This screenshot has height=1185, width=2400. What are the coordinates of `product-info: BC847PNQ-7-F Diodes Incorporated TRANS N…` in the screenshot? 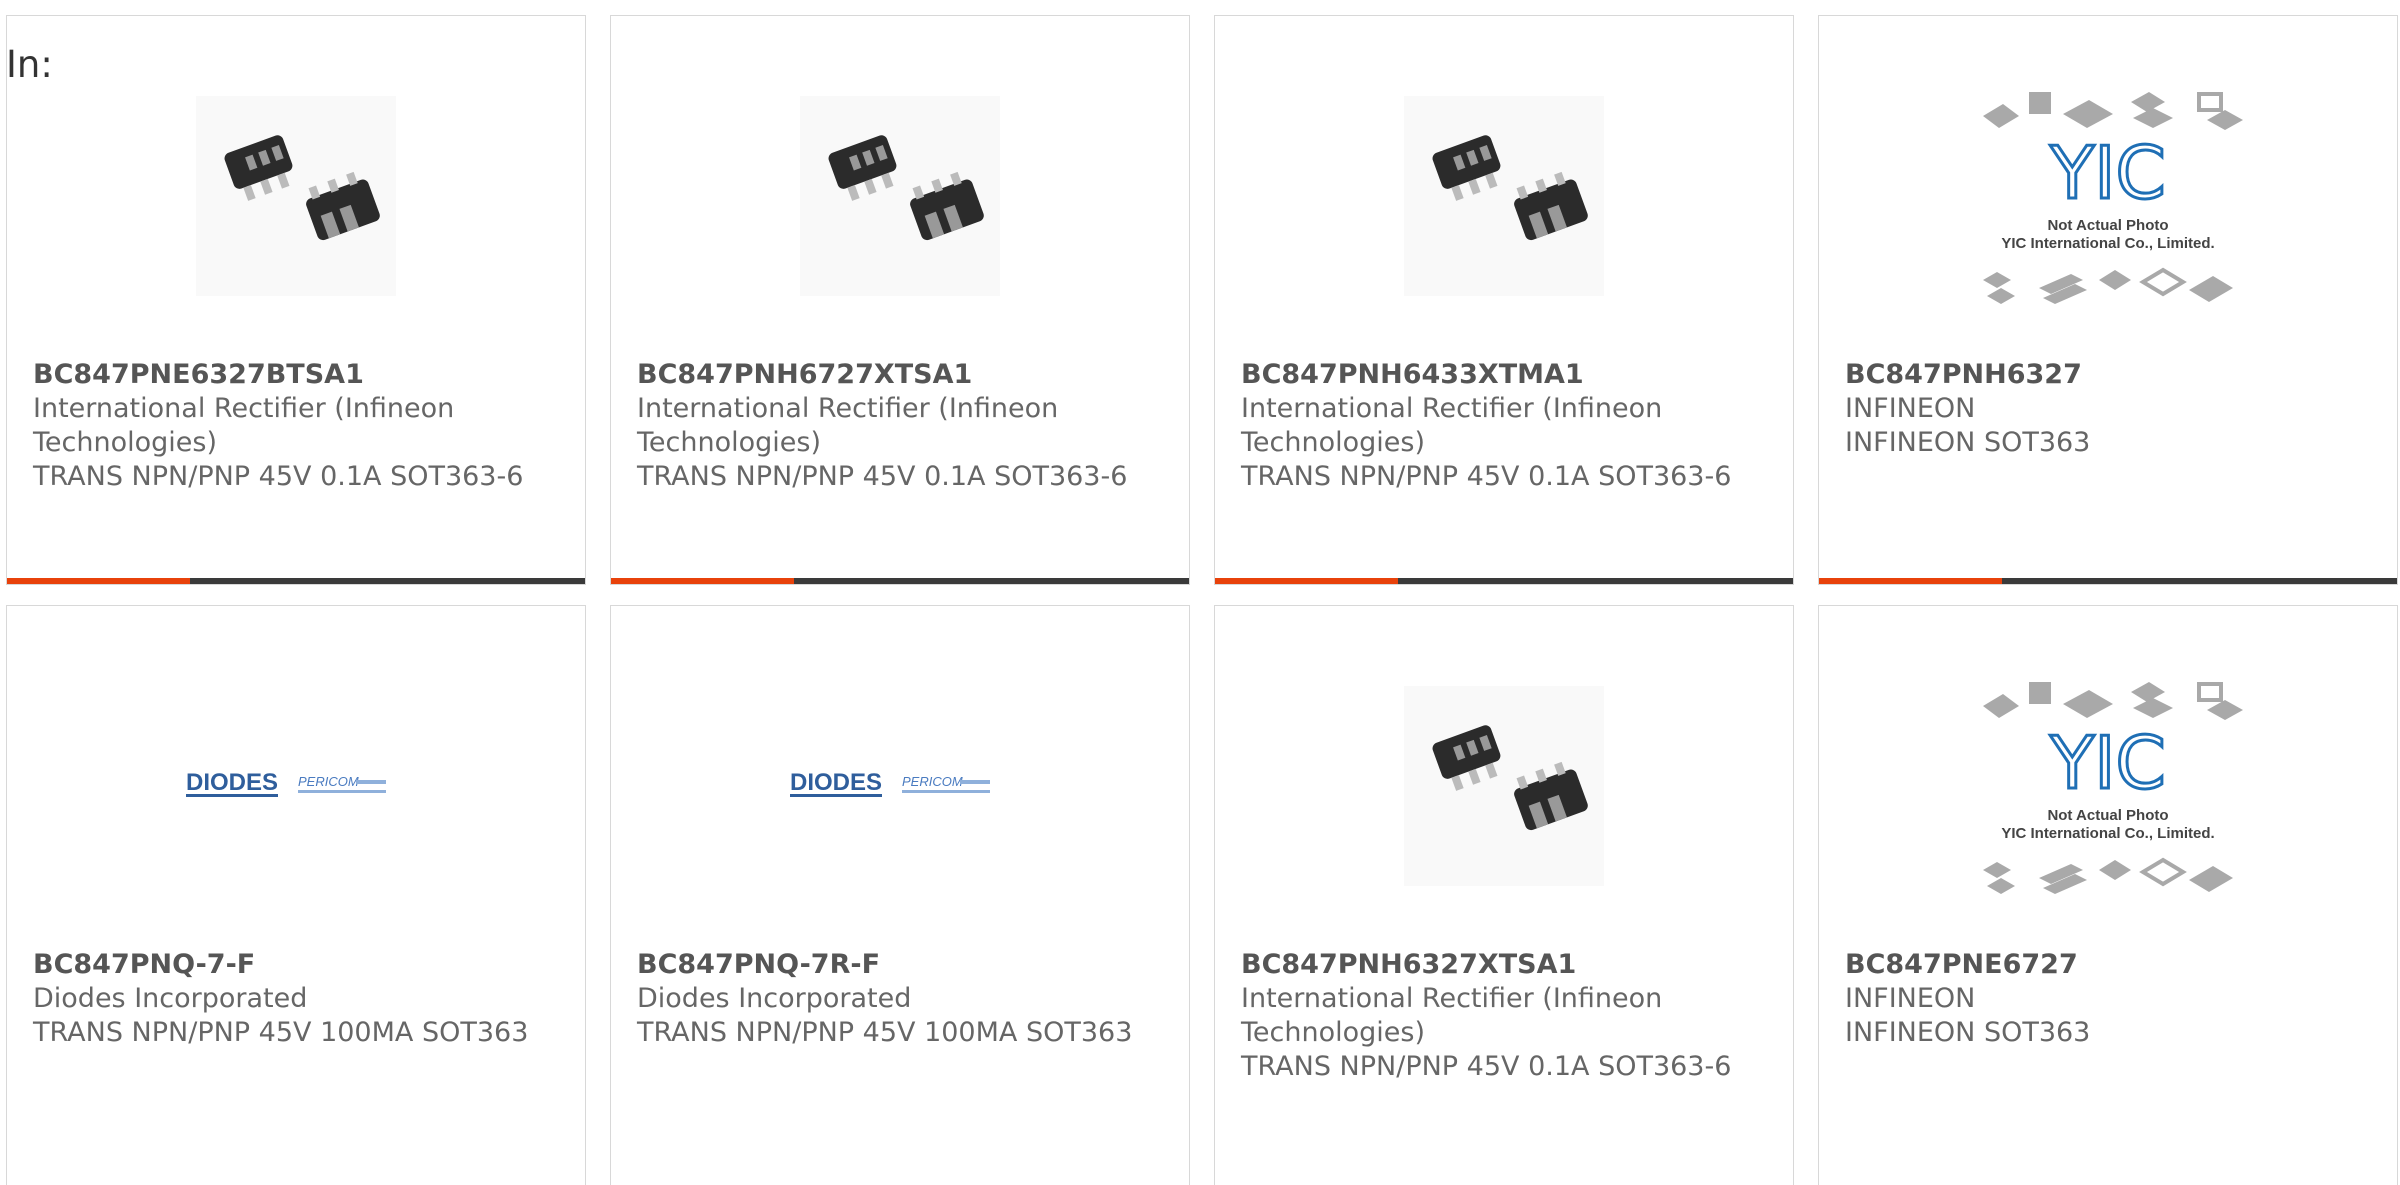 It's located at (299, 999).